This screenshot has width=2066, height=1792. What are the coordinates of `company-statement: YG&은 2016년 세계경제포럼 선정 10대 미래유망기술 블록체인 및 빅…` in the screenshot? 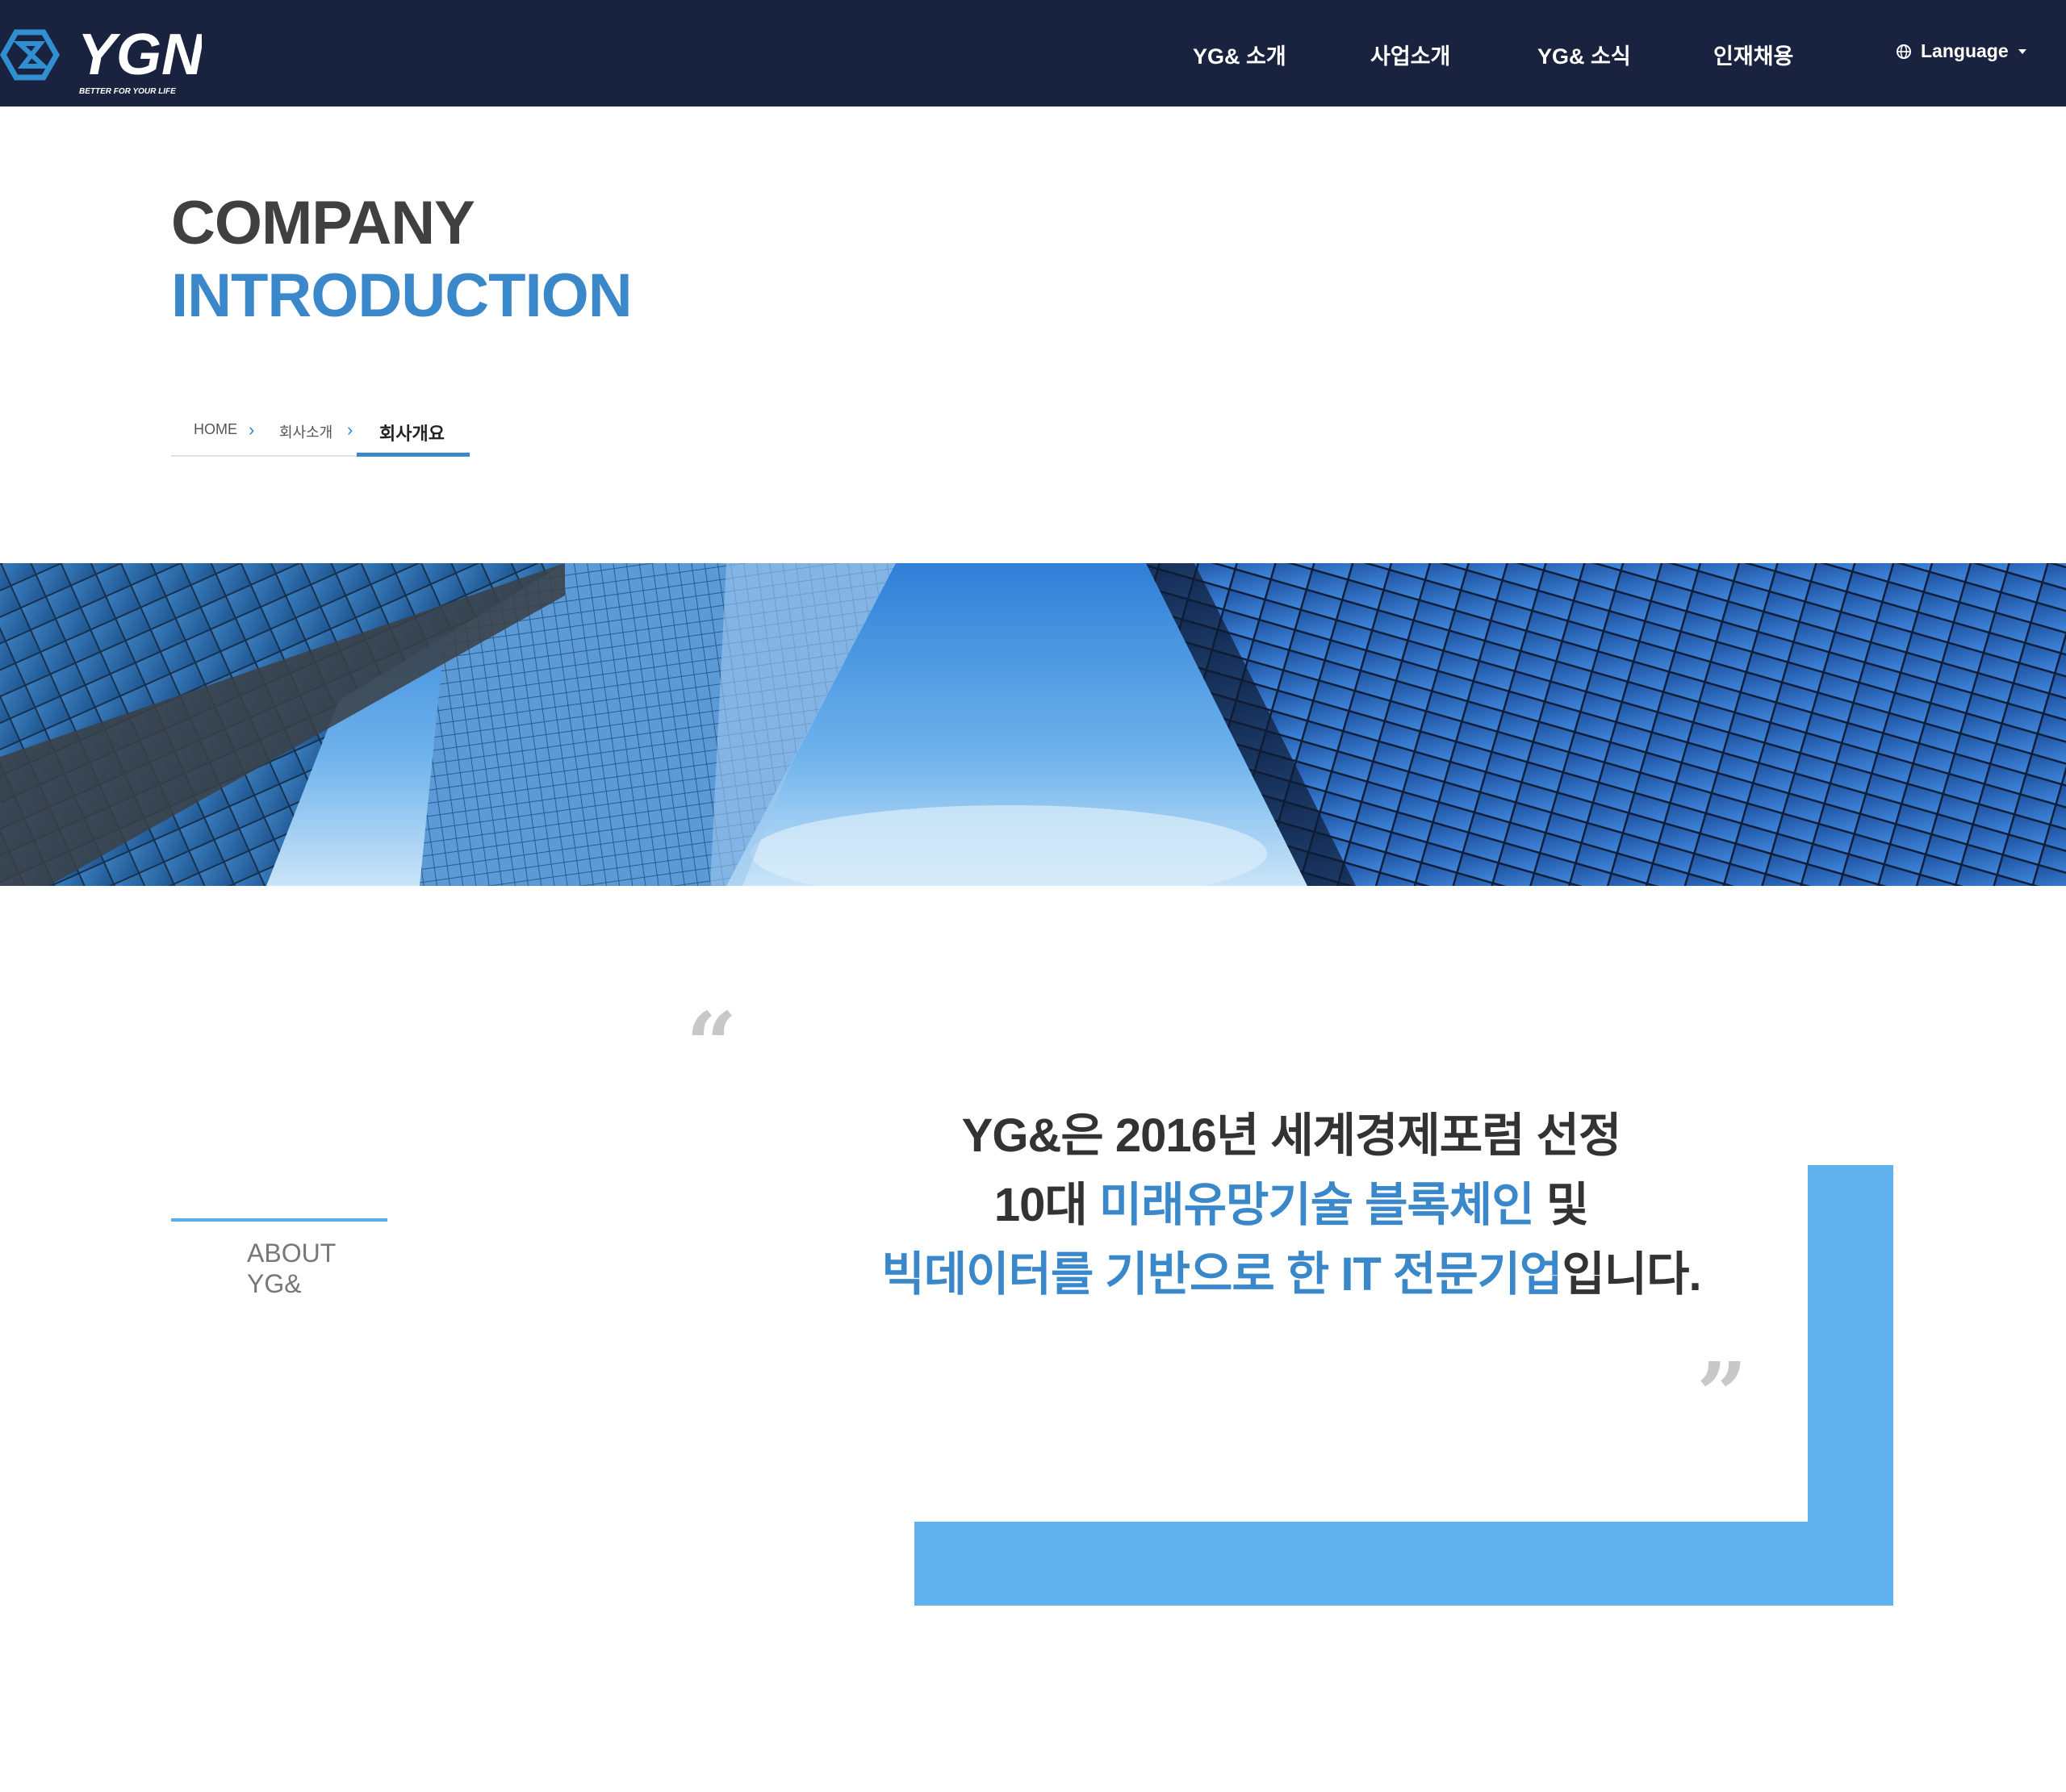 It's located at (1291, 1205).